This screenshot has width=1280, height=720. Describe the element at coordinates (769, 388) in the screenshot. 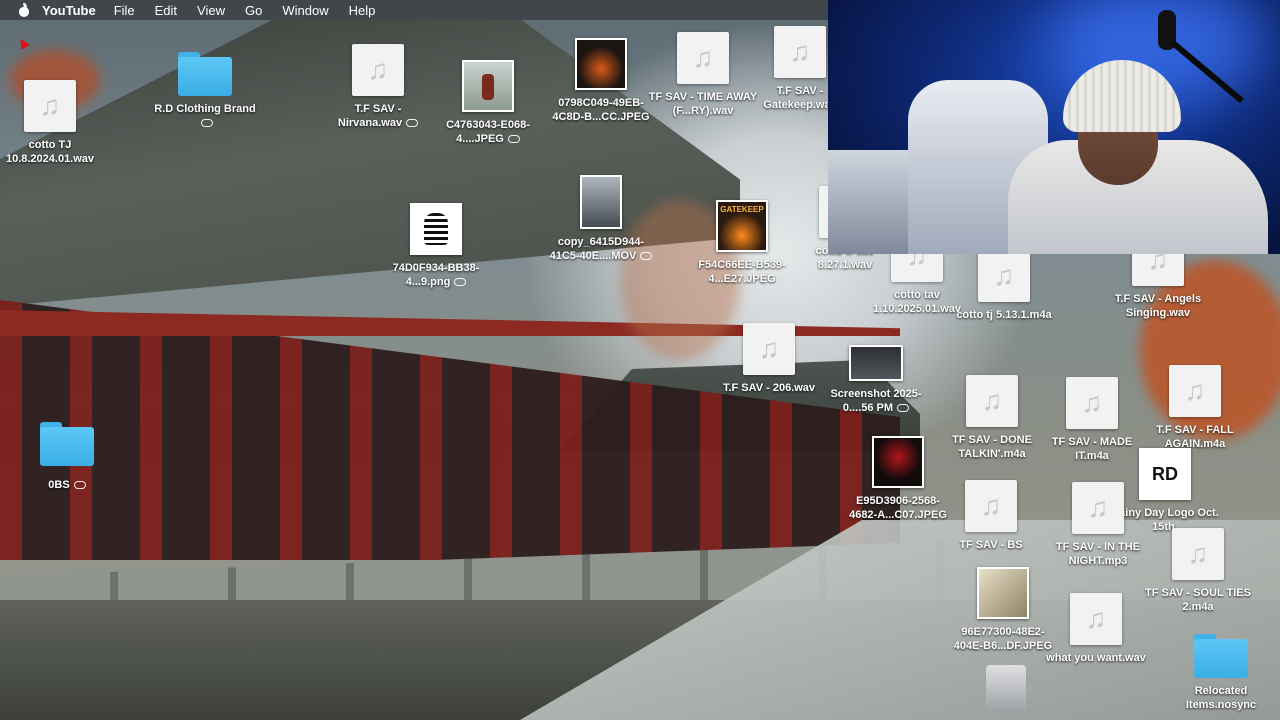

I see `file-label: T.F SAV - 206.wav` at that location.